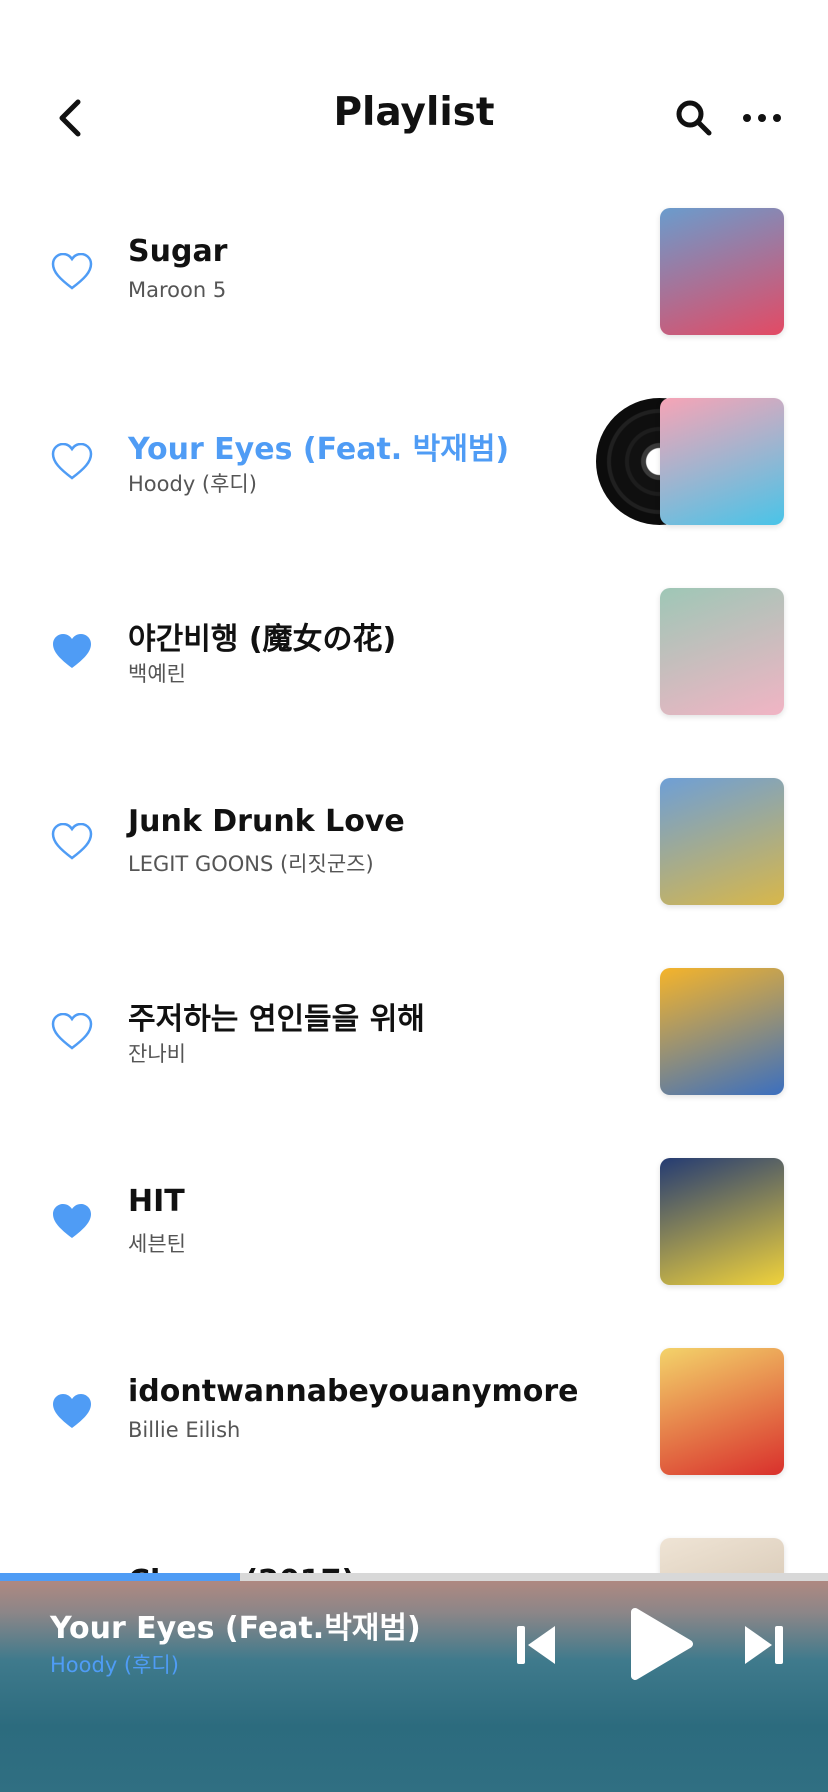  Describe the element at coordinates (120, 1577) in the screenshot. I see `progress-fill` at that location.